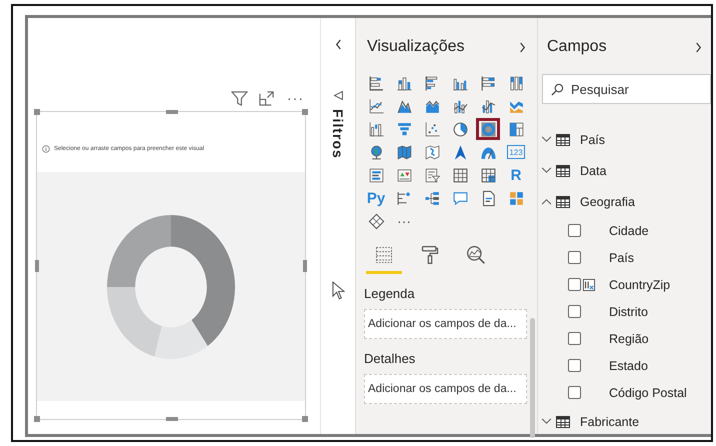 The width and height of the screenshot is (716, 446). Describe the element at coordinates (404, 175) in the screenshot. I see `kpi-icon` at that location.